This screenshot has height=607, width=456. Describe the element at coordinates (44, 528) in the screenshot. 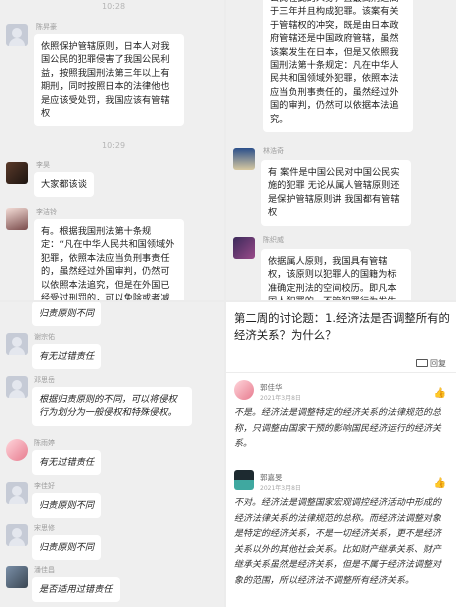

I see `sender-name: 宋思修` at that location.